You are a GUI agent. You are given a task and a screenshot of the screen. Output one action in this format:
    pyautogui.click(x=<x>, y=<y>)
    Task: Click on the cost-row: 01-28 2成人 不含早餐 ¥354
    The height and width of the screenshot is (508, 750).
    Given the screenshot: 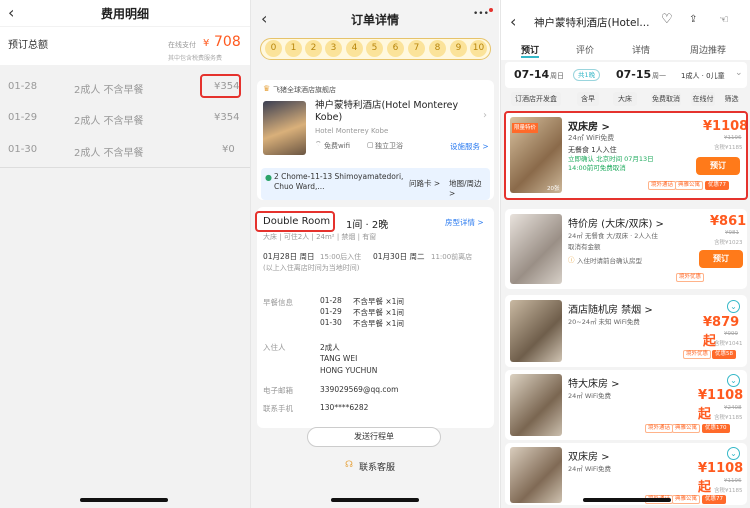 What is the action you would take?
    pyautogui.click(x=125, y=87)
    